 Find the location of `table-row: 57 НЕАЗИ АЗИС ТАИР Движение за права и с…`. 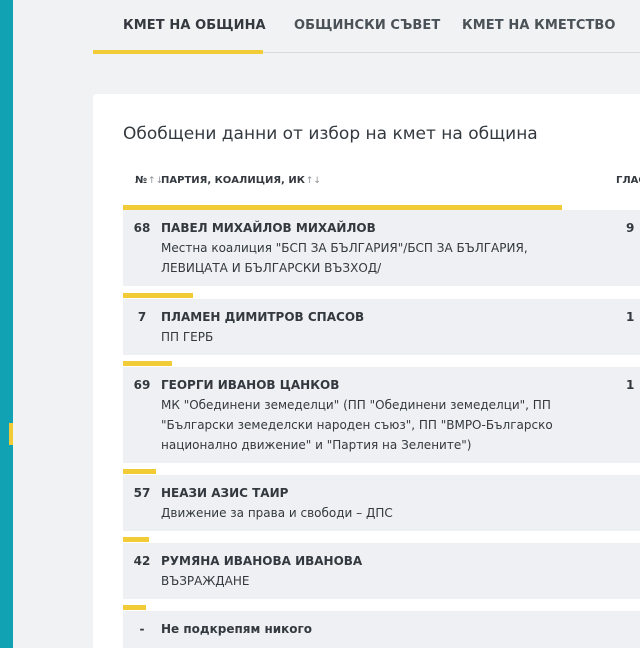

table-row: 57 НЕАЗИ АЗИС ТАИР Движение за права и с… is located at coordinates (381, 503).